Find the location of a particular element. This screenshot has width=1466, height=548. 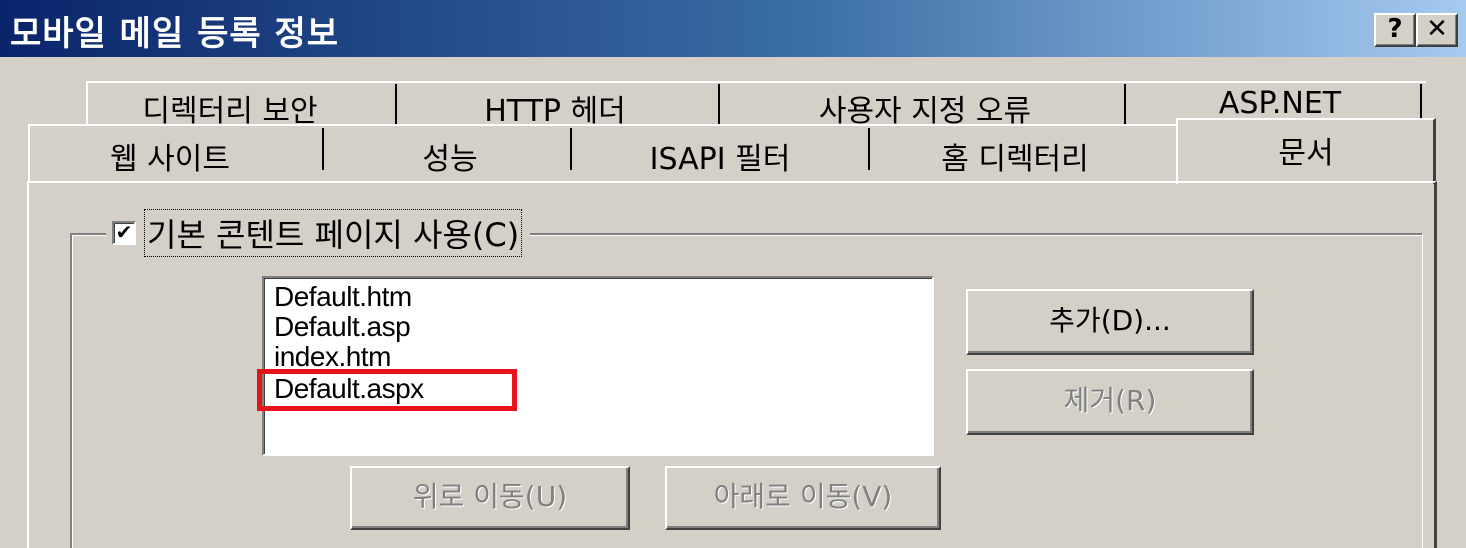

title-bar: 모바일 메일 등록 정보 ? ✕ is located at coordinates (733, 28).